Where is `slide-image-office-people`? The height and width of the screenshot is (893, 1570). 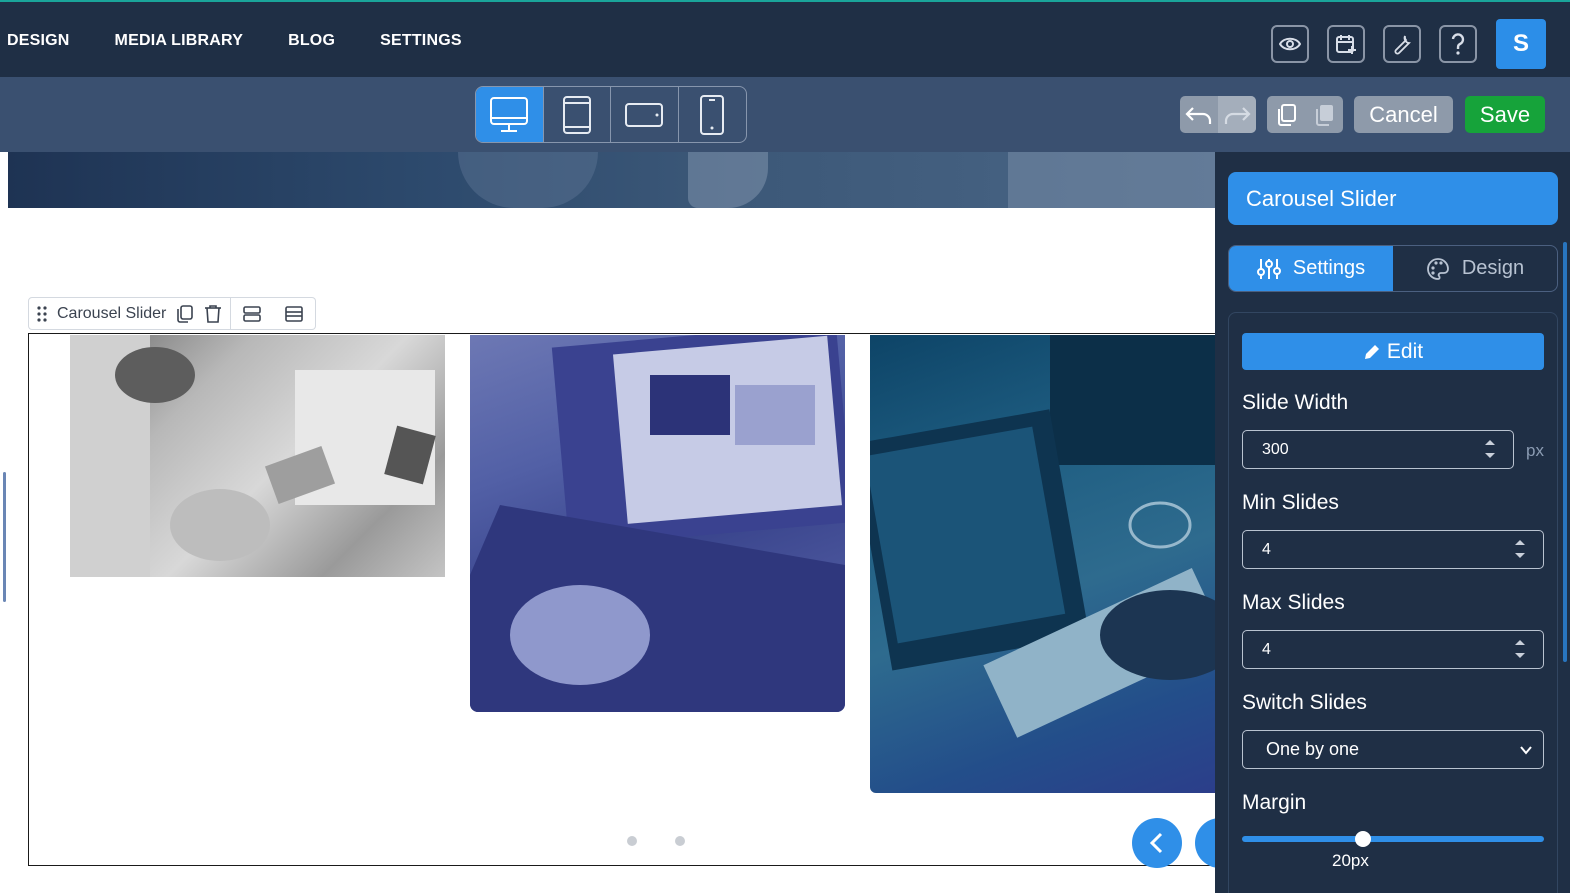
slide-image-office-people is located at coordinates (257, 456).